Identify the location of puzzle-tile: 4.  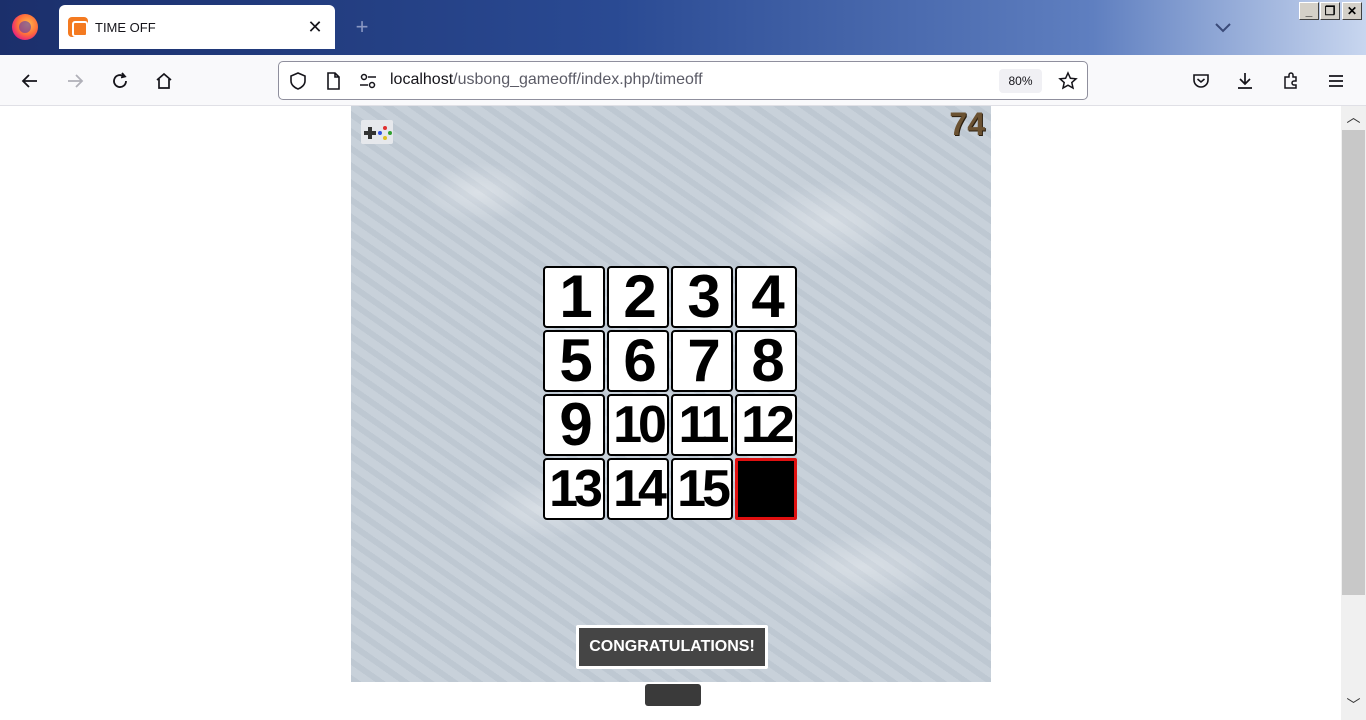
(766, 297).